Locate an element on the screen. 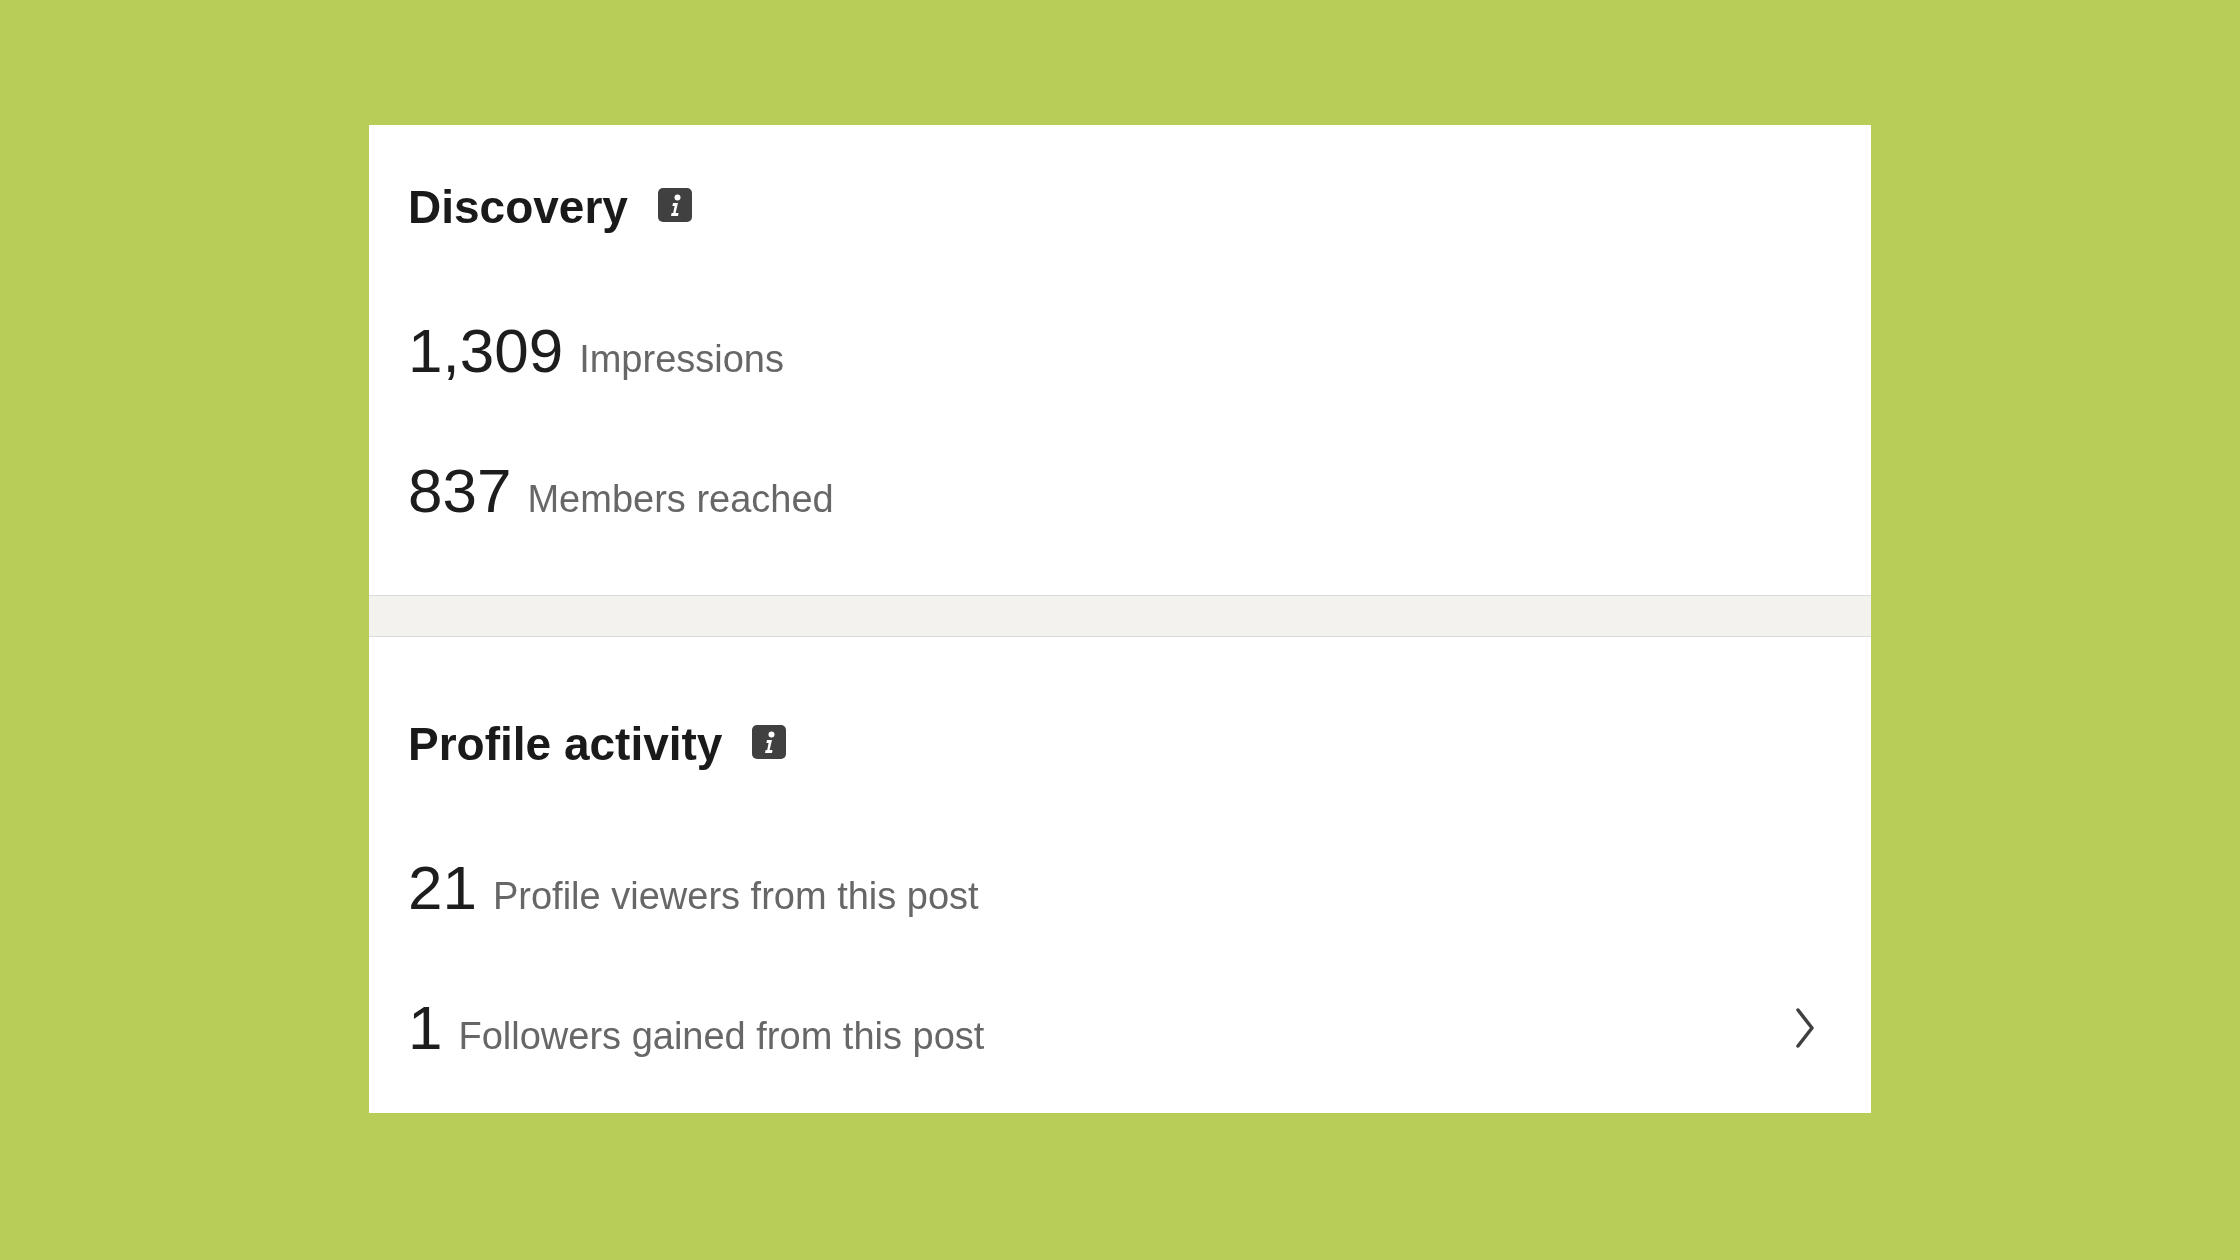  stat-label: Members reached is located at coordinates (680, 499).